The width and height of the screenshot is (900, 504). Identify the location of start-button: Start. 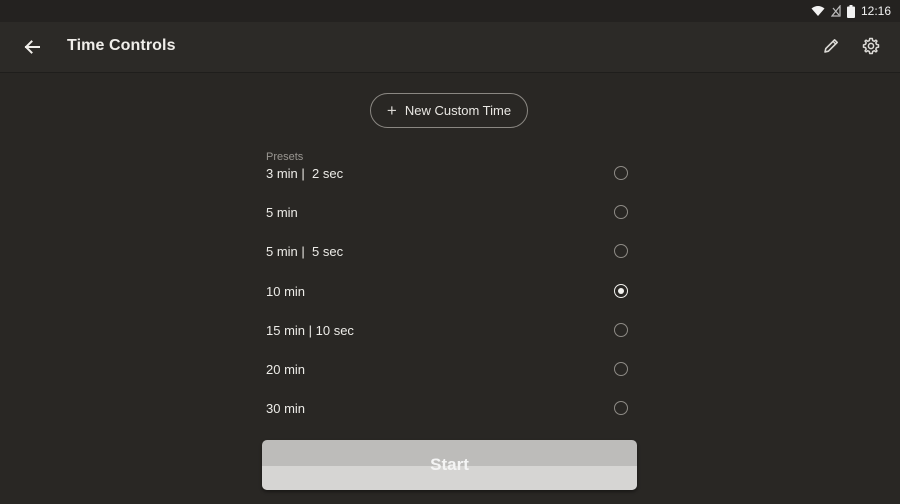
(449, 465).